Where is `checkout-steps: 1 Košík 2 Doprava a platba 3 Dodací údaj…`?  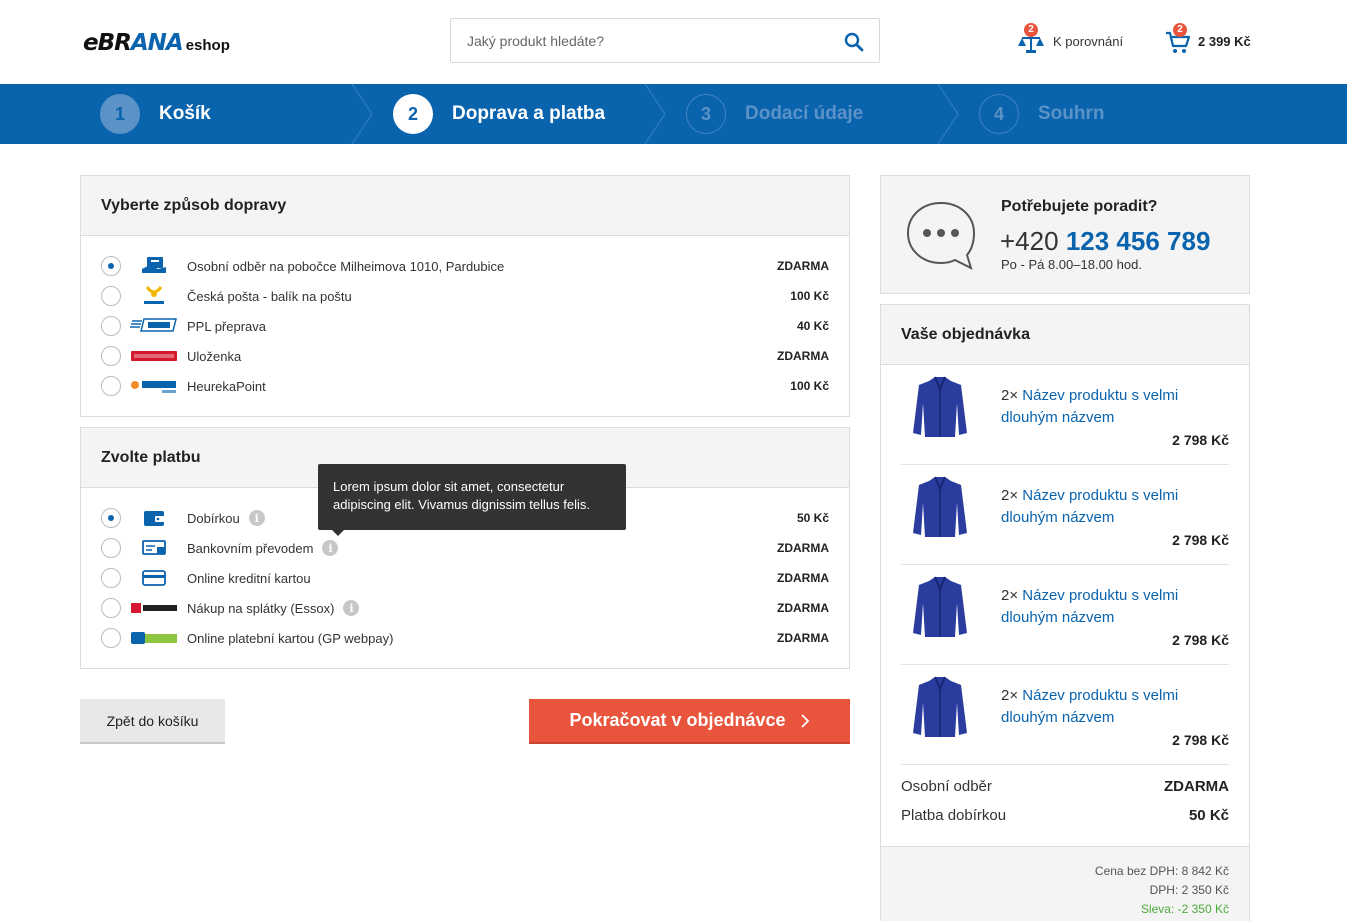
checkout-steps: 1 Košík 2 Doprava a platba 3 Dodací údaj… is located at coordinates (673, 114).